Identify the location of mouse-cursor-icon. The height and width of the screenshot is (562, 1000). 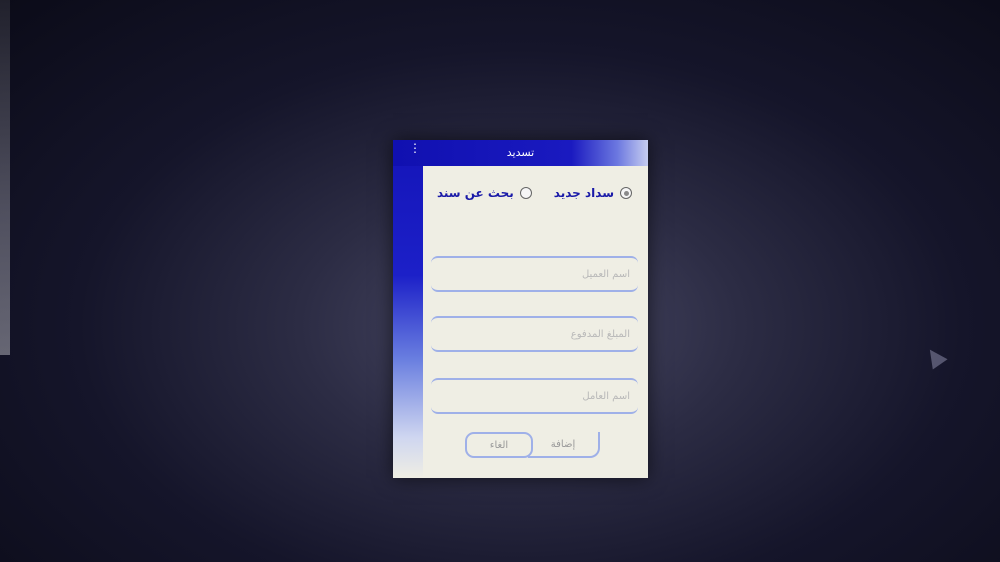
(935, 357).